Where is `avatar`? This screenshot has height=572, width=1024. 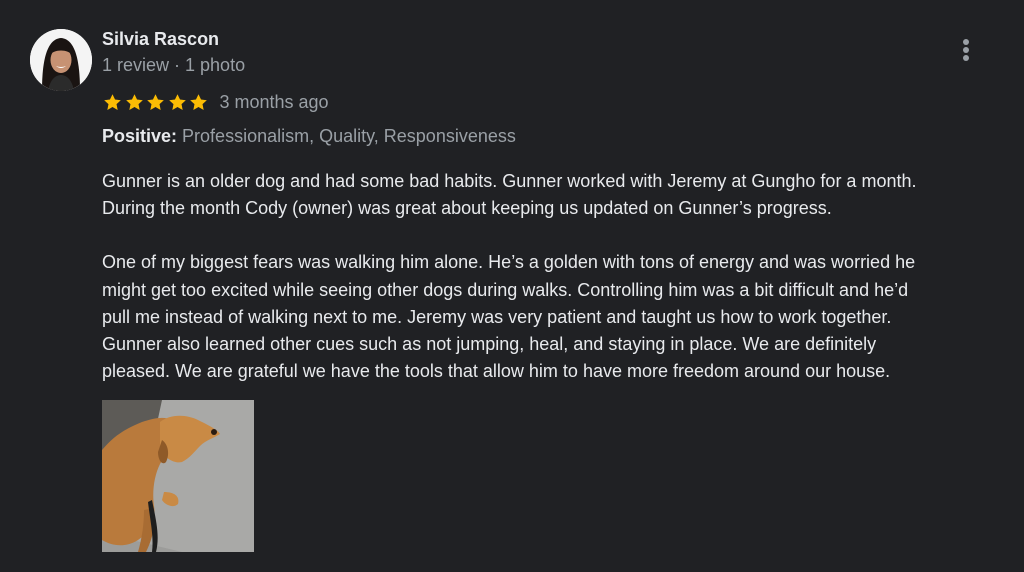 avatar is located at coordinates (61, 60).